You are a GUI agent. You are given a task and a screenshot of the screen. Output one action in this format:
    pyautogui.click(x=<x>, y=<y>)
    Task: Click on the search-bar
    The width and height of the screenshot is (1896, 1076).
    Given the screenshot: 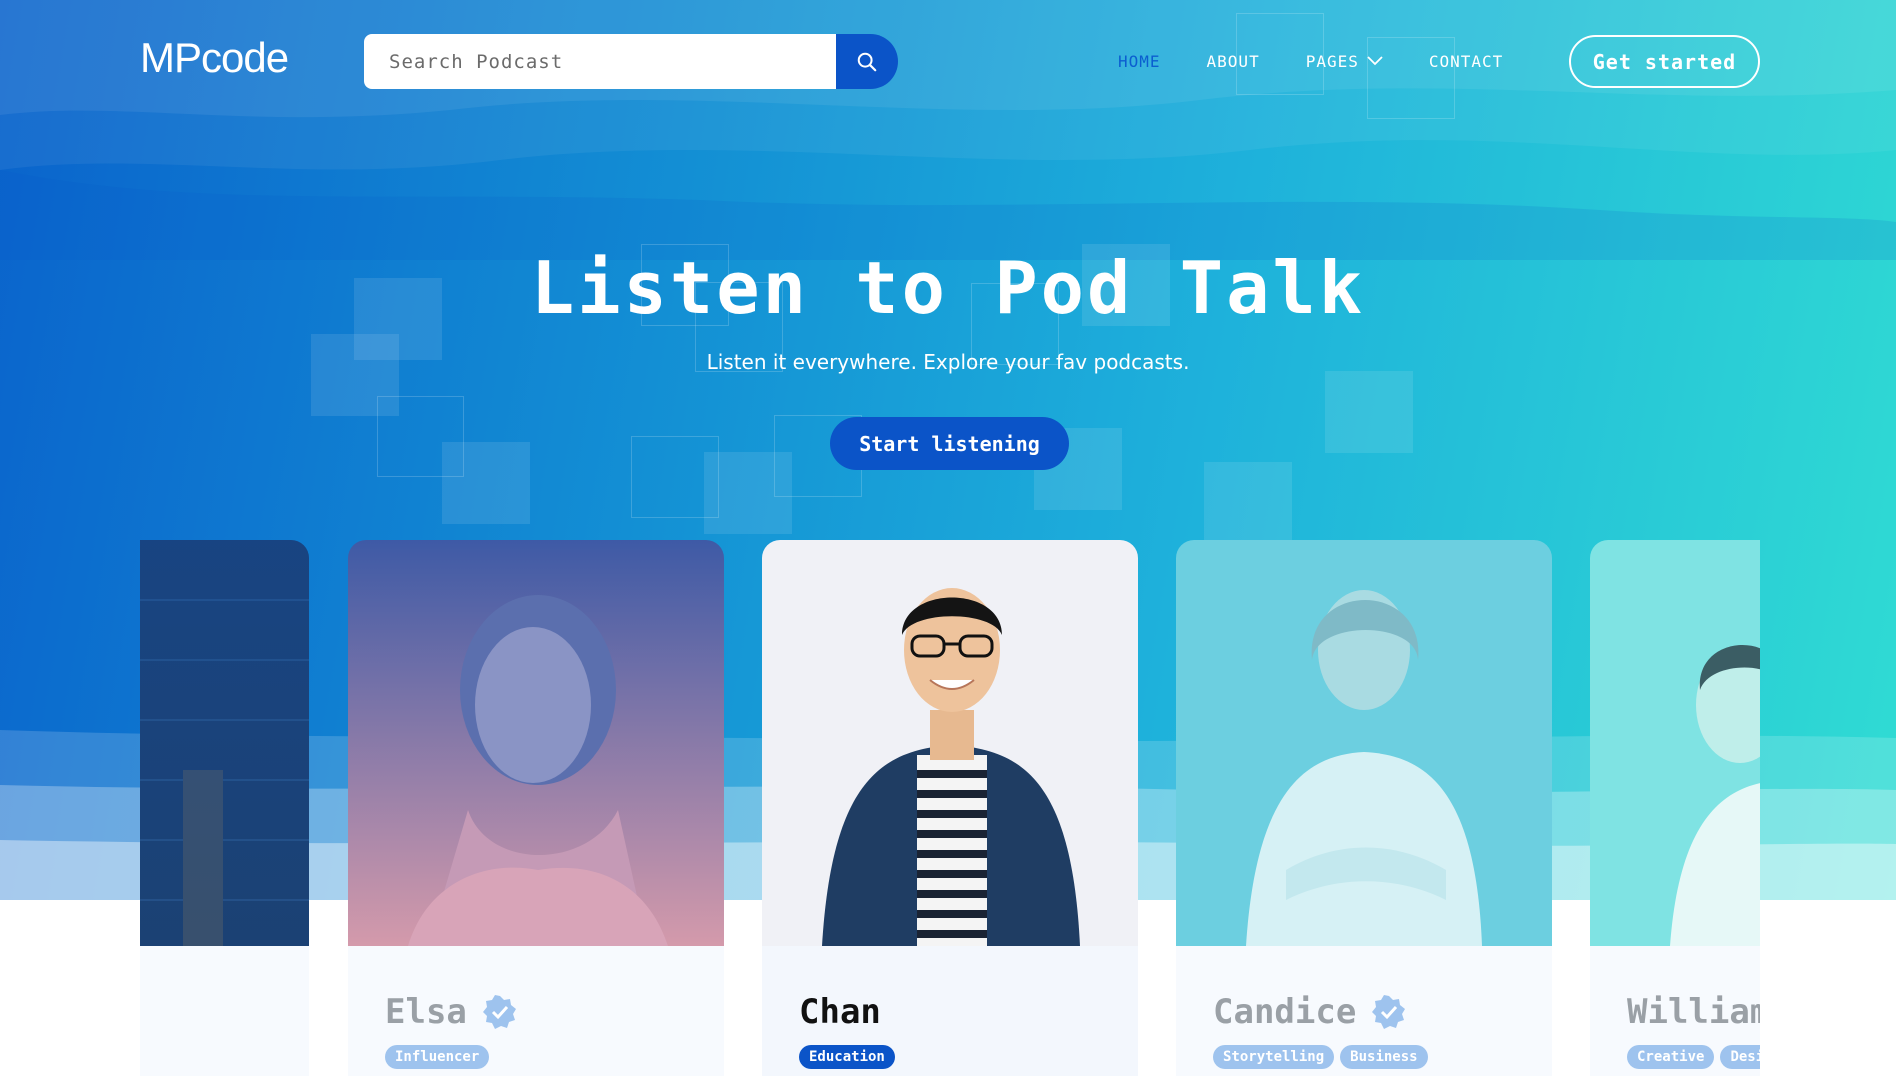 What is the action you would take?
    pyautogui.click(x=631, y=61)
    